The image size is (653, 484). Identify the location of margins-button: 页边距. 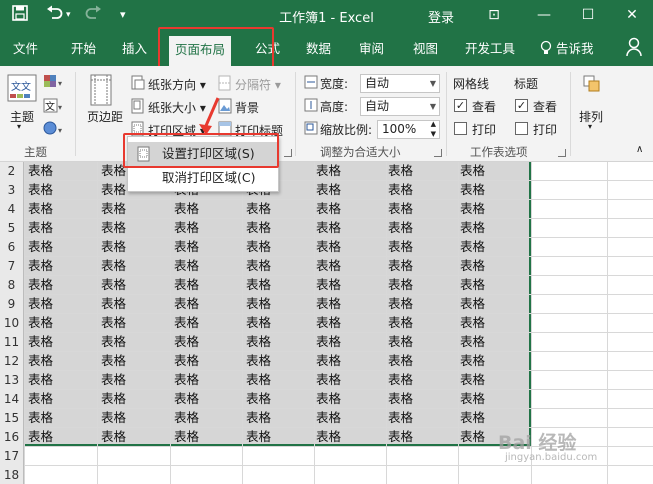
(105, 116).